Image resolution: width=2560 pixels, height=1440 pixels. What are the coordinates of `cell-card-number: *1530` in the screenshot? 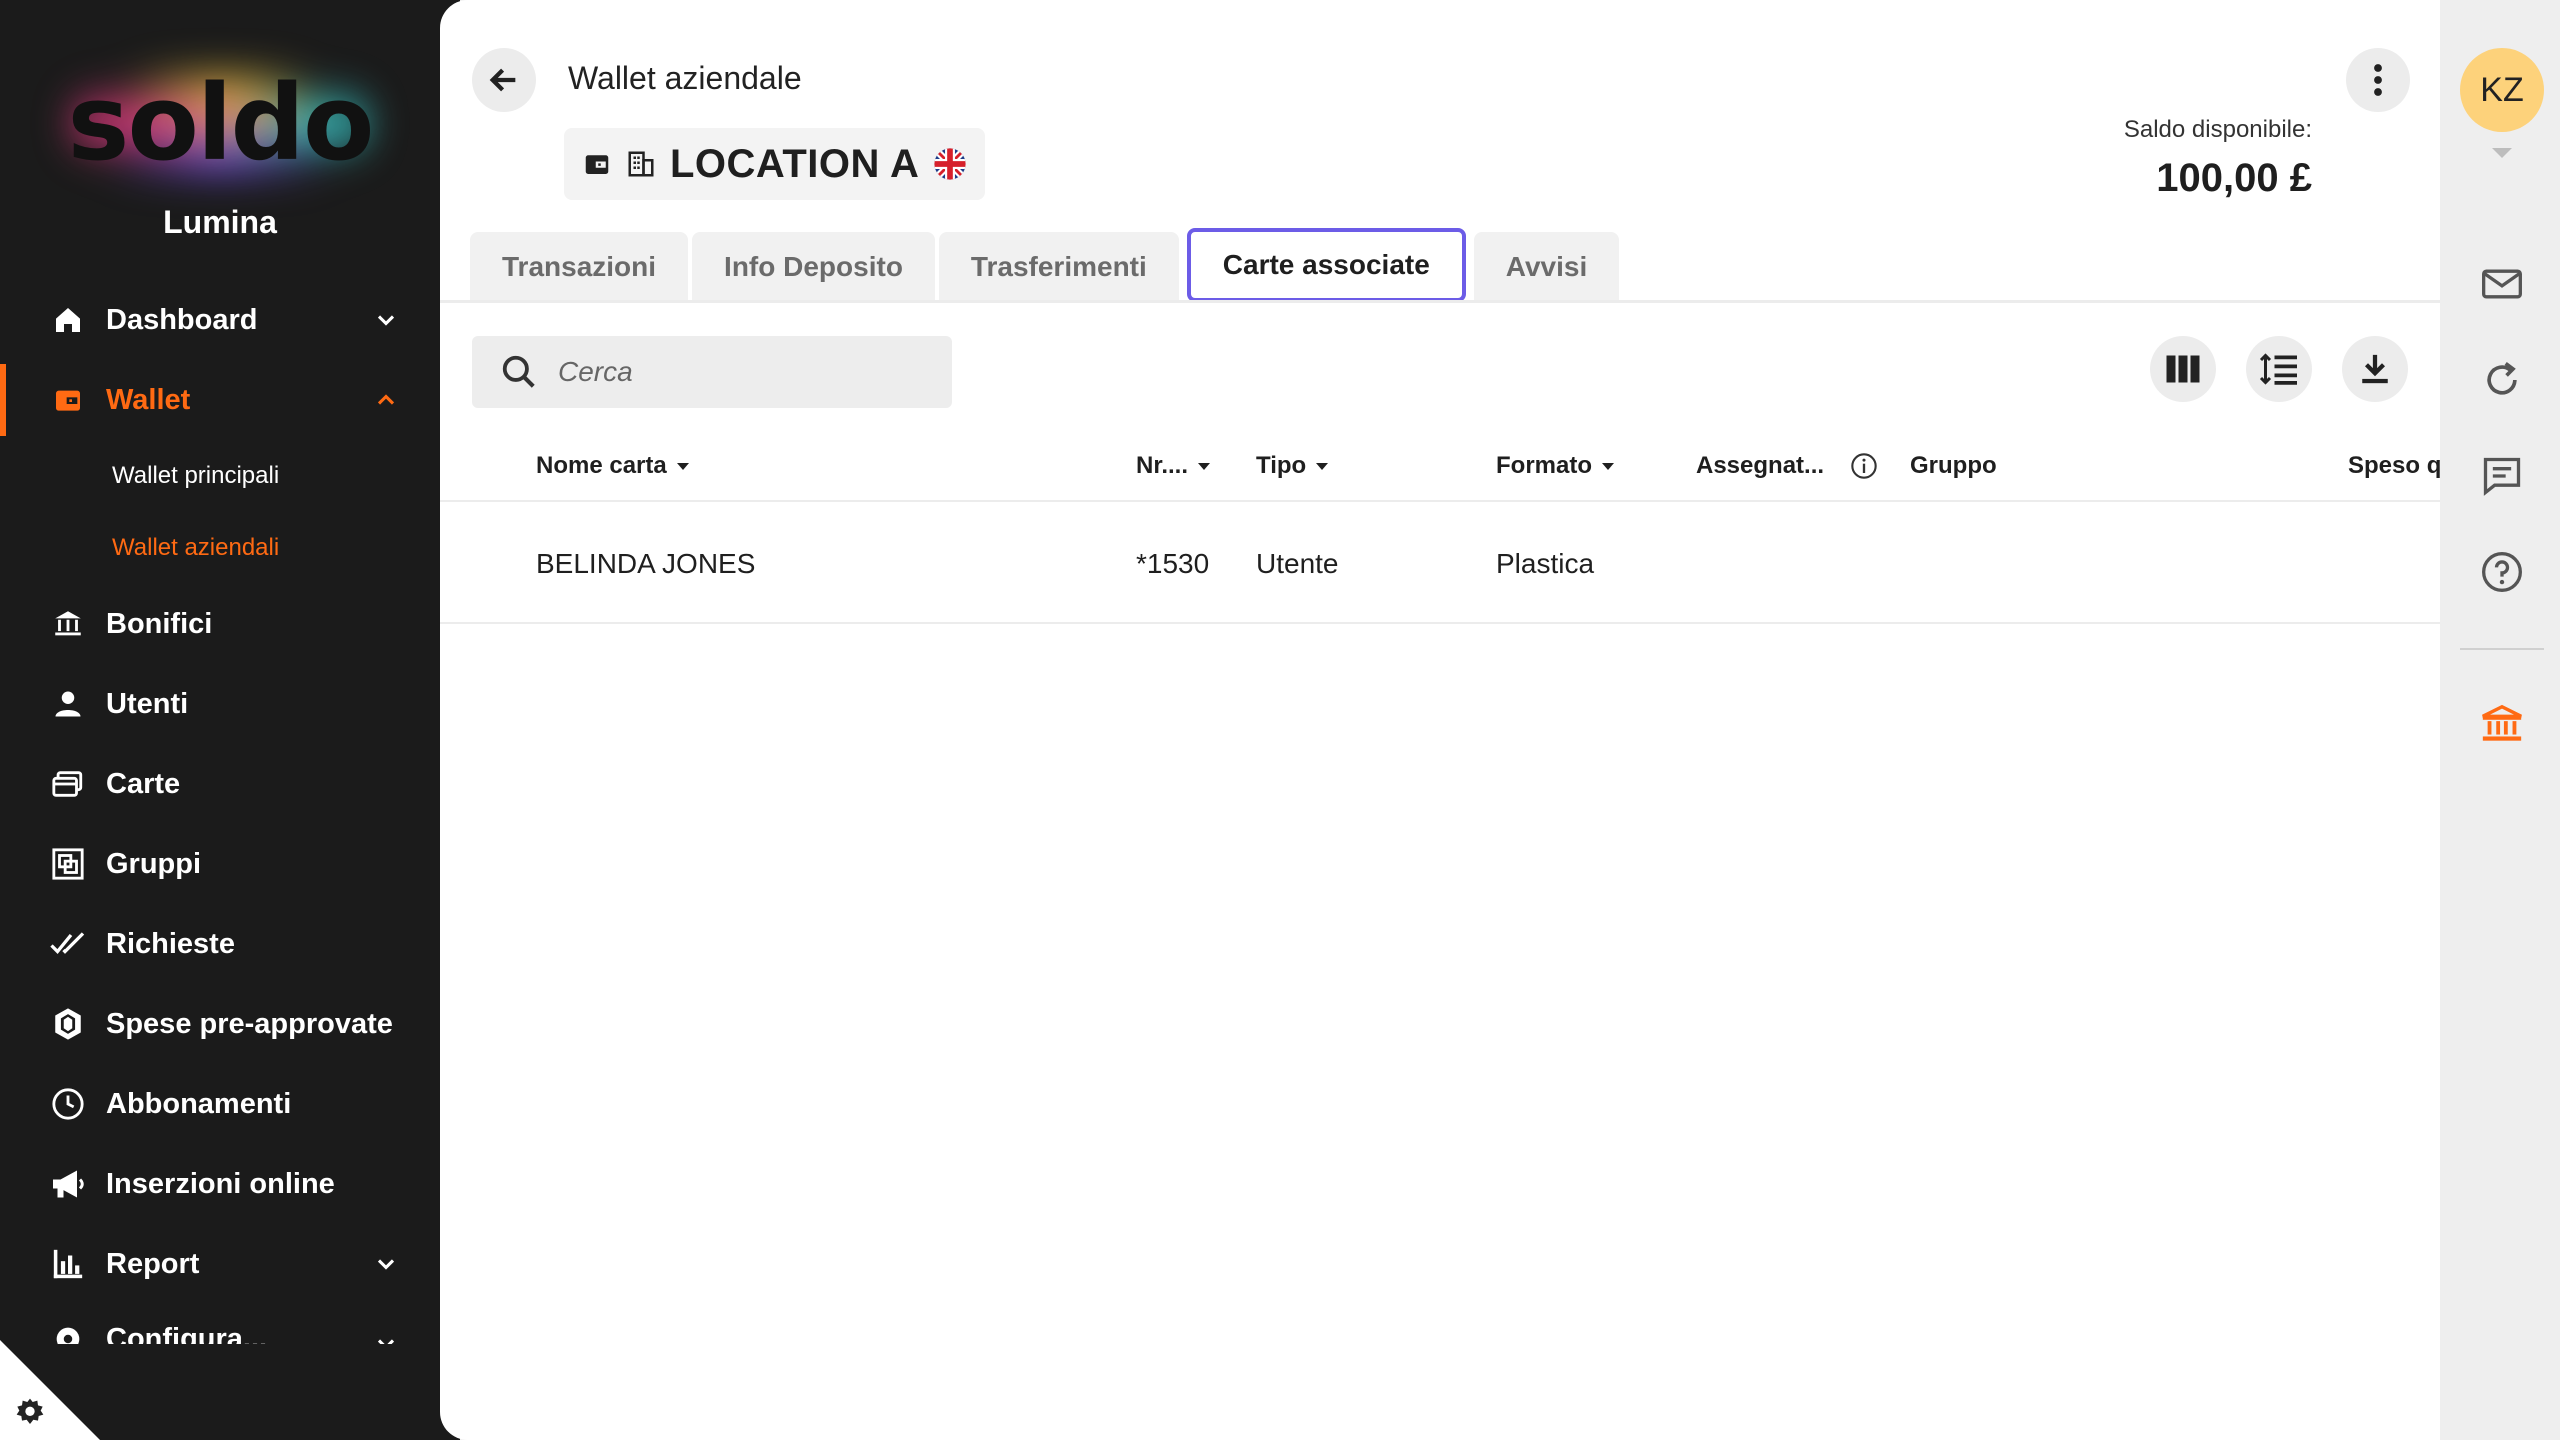 It's located at (1173, 563).